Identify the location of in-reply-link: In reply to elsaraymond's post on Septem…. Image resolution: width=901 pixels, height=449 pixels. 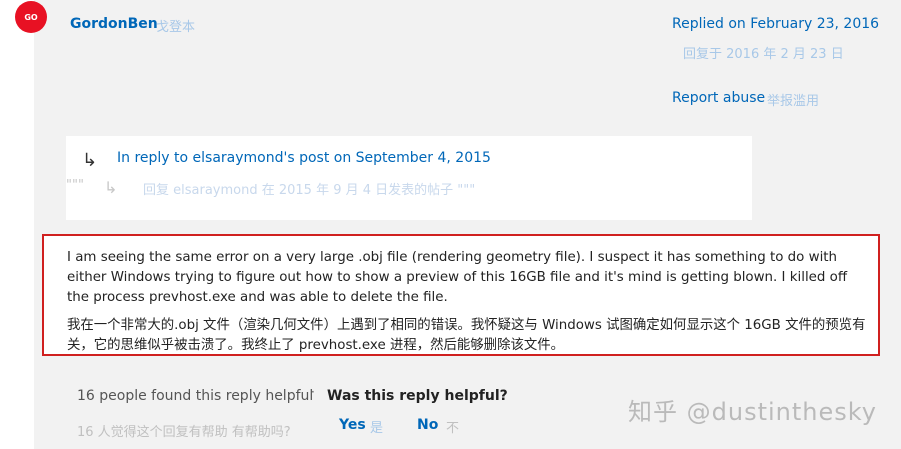
(304, 158).